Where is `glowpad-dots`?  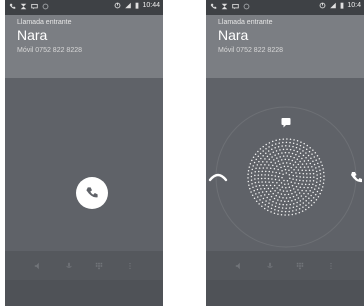 glowpad-dots is located at coordinates (286, 177).